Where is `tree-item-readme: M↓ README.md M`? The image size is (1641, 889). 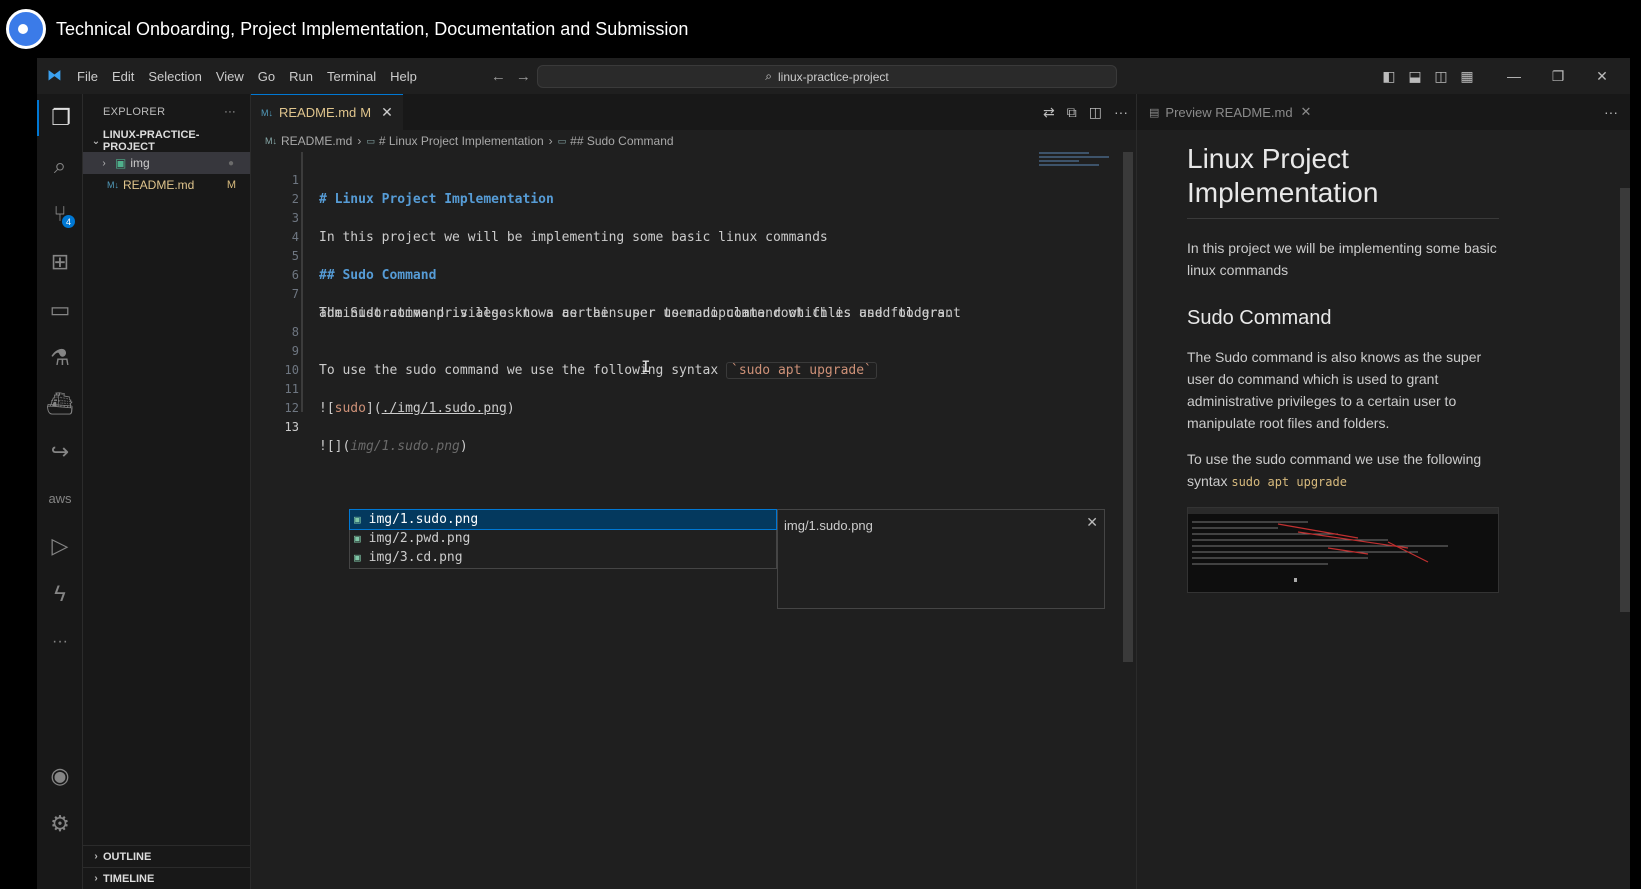 tree-item-readme: M↓ README.md M is located at coordinates (166, 185).